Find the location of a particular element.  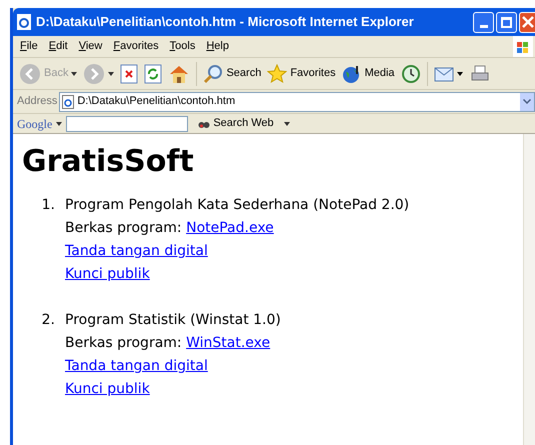

history-button is located at coordinates (410, 74).